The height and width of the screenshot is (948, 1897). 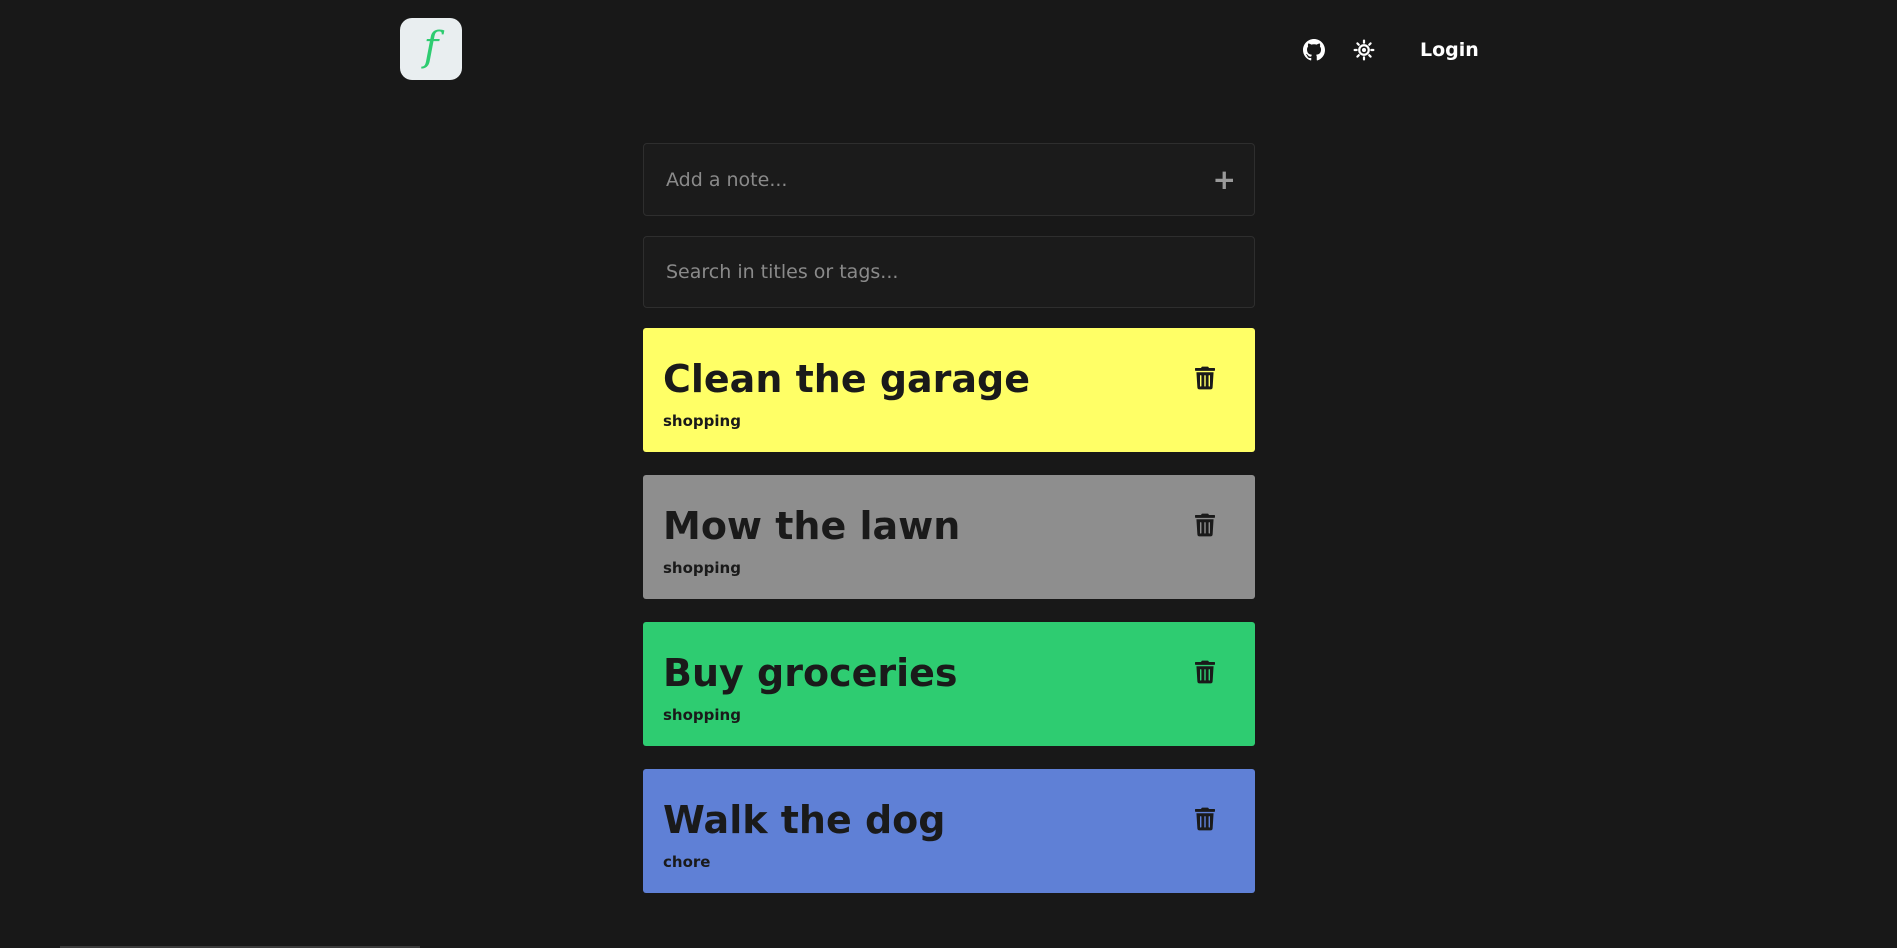 I want to click on note-title: Mow the lawn, so click(x=812, y=526).